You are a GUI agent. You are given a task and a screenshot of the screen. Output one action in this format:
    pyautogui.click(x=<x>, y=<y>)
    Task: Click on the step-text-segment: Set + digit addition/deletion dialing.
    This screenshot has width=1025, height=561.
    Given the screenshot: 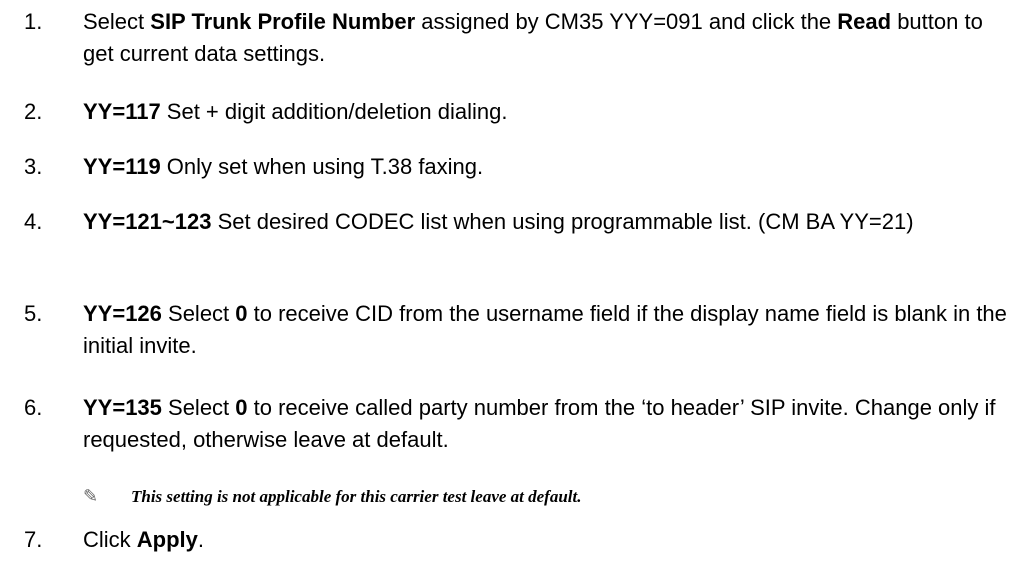 What is the action you would take?
    pyautogui.click(x=334, y=111)
    